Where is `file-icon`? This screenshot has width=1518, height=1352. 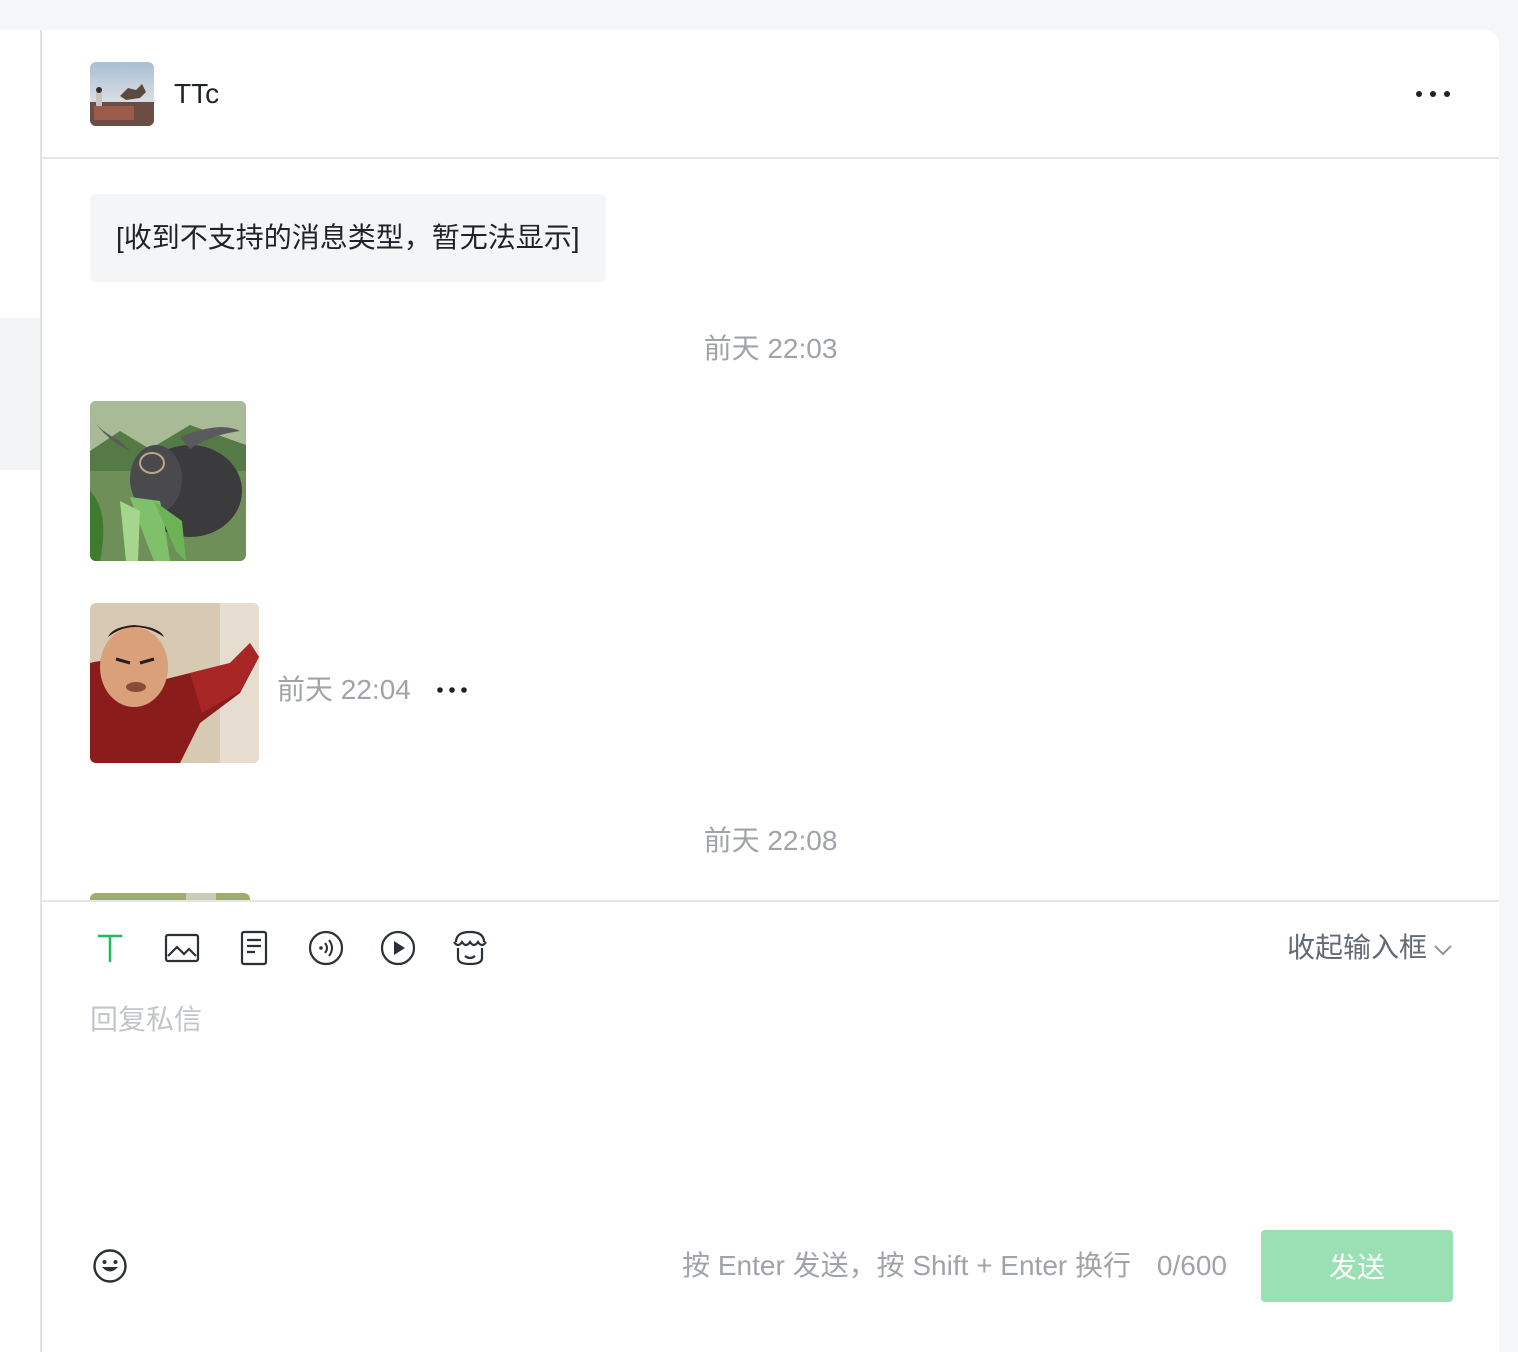
file-icon is located at coordinates (254, 948).